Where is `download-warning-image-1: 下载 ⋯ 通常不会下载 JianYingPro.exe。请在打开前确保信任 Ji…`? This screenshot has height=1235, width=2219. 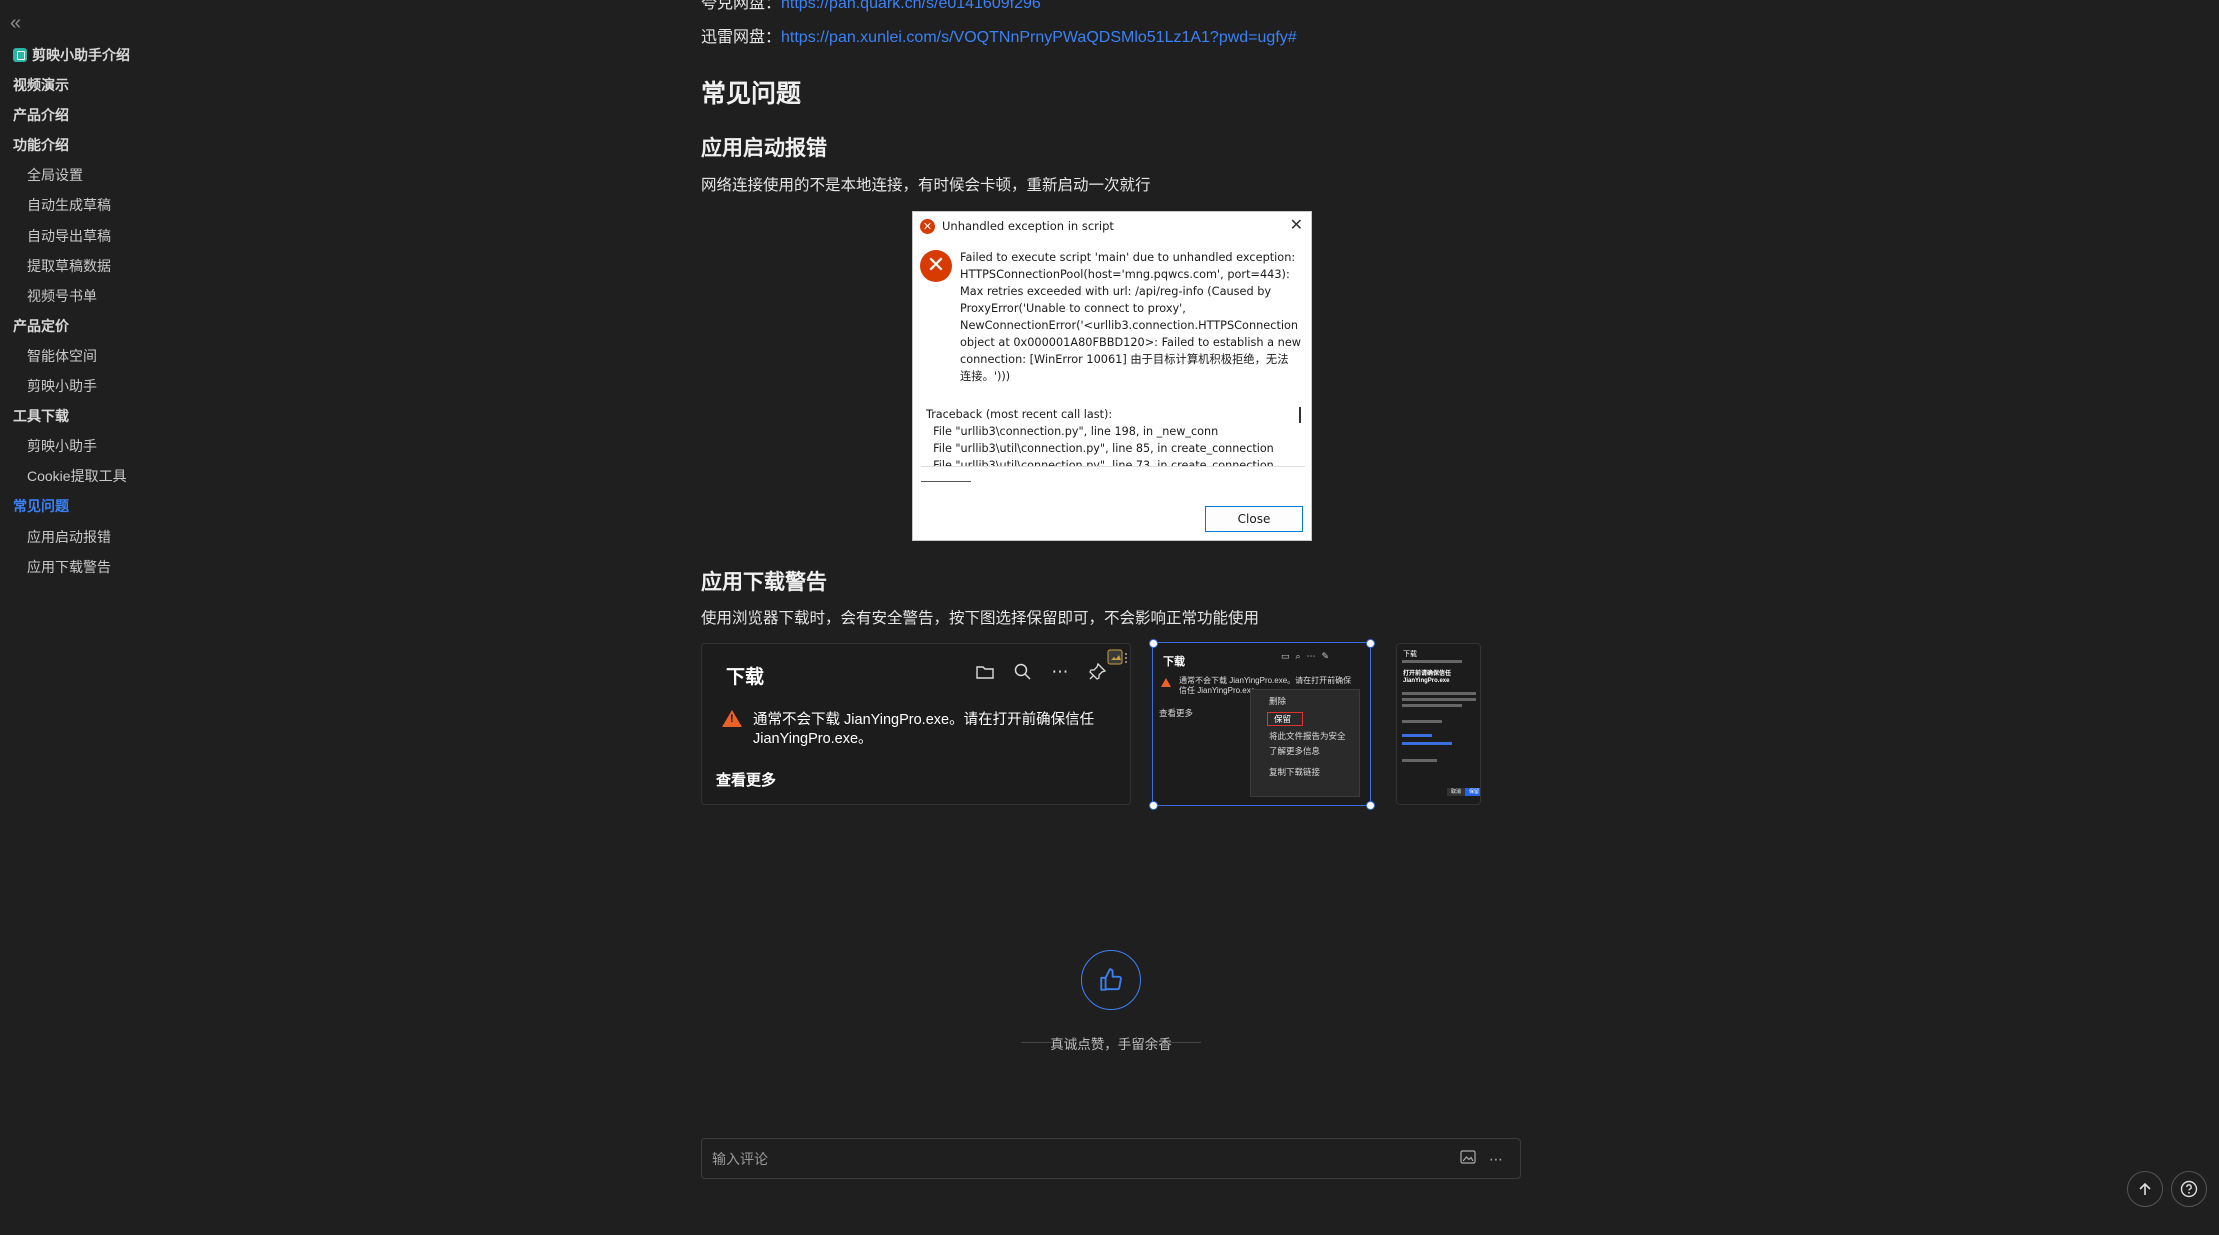
download-warning-image-1: 下载 ⋯ 通常不会下载 JianYingPro.exe。请在打开前确保信任 Ji… is located at coordinates (916, 724).